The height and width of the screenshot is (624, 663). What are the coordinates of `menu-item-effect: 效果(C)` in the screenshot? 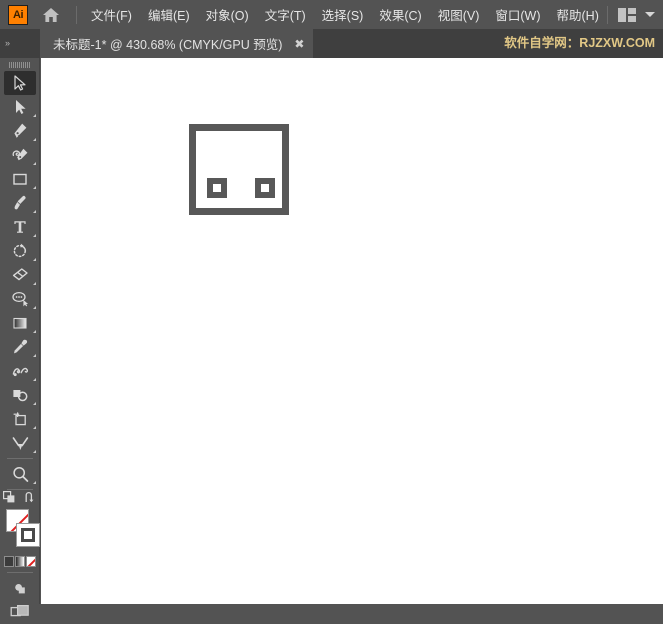 It's located at (400, 14).